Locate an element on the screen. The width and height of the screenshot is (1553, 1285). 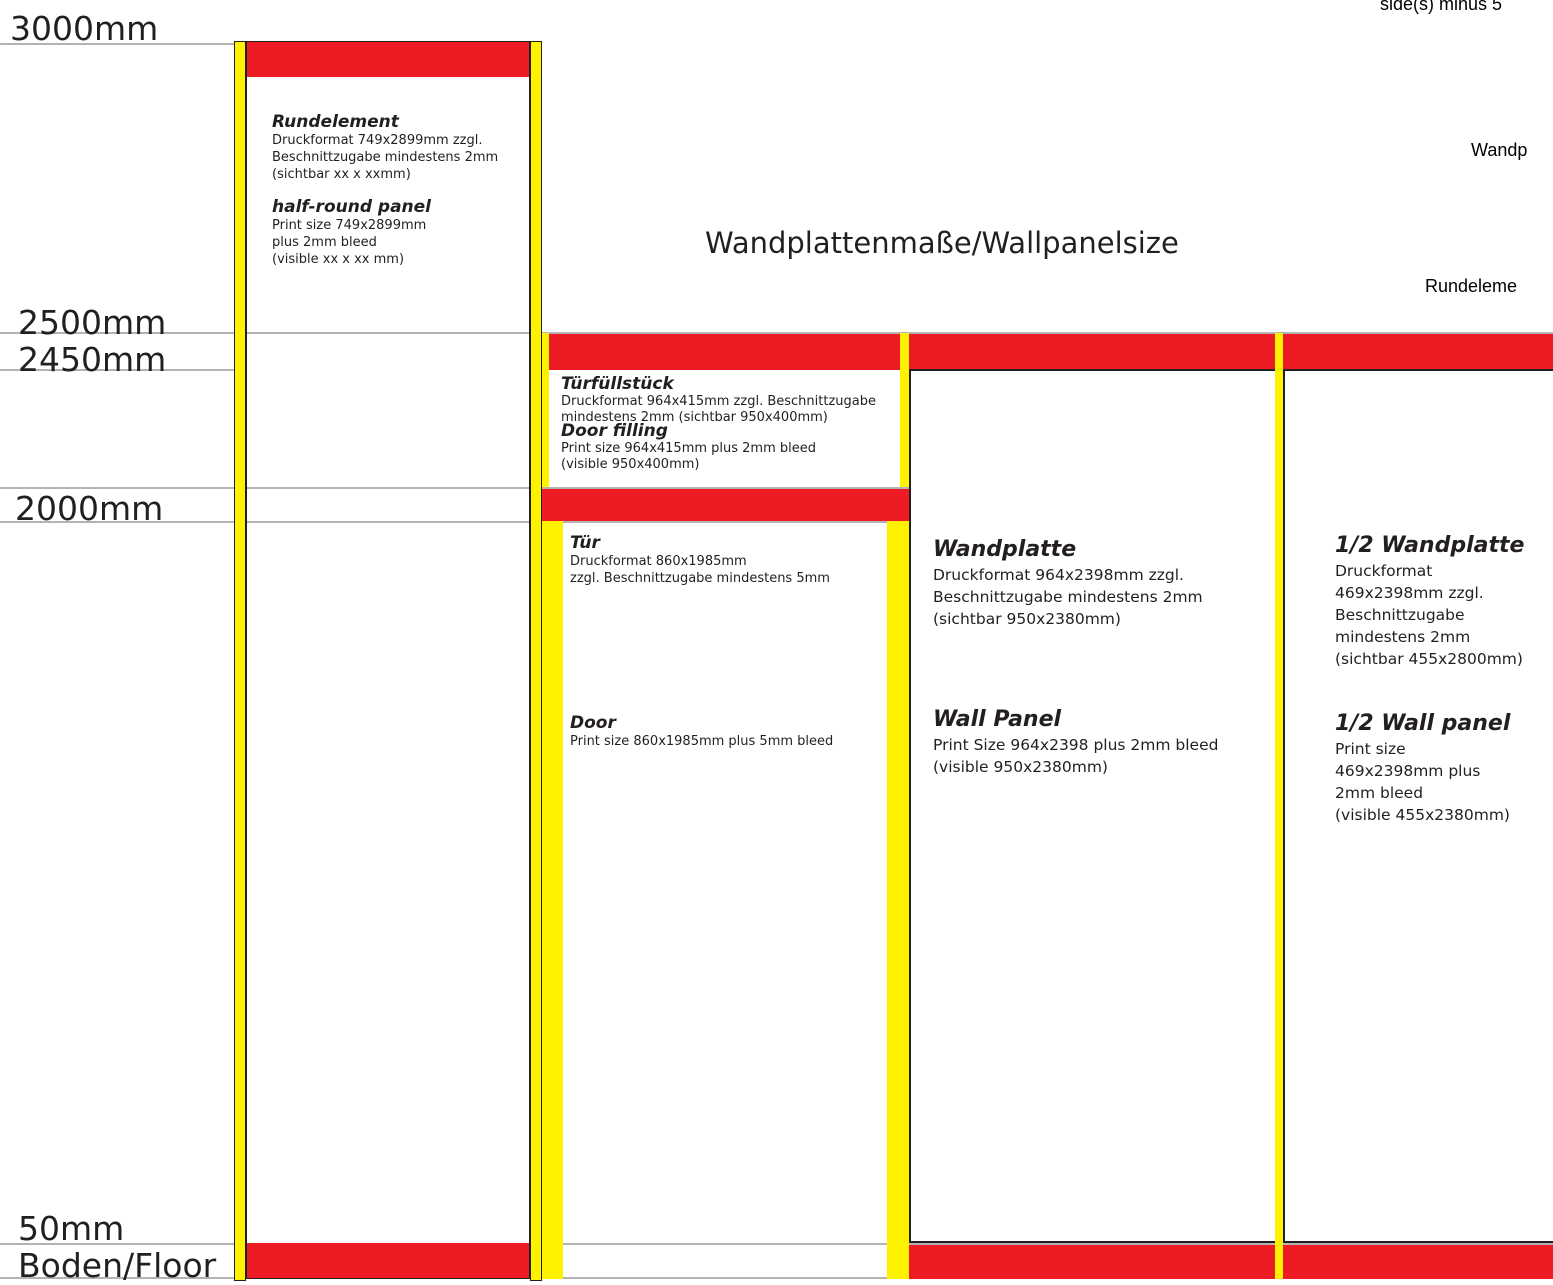
door-filling-left-frame is located at coordinates (545, 410).